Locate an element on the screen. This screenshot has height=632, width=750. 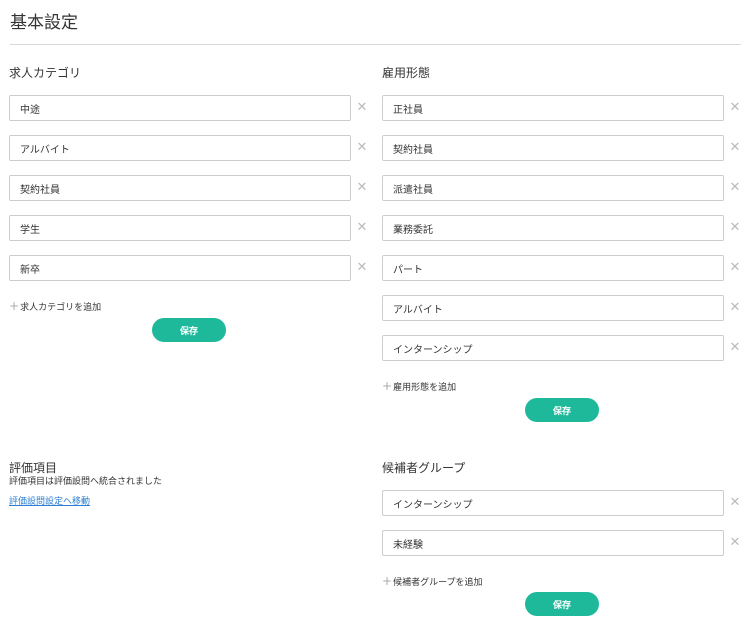
job-categories-title: 求人カテゴリ is located at coordinates (45, 73).